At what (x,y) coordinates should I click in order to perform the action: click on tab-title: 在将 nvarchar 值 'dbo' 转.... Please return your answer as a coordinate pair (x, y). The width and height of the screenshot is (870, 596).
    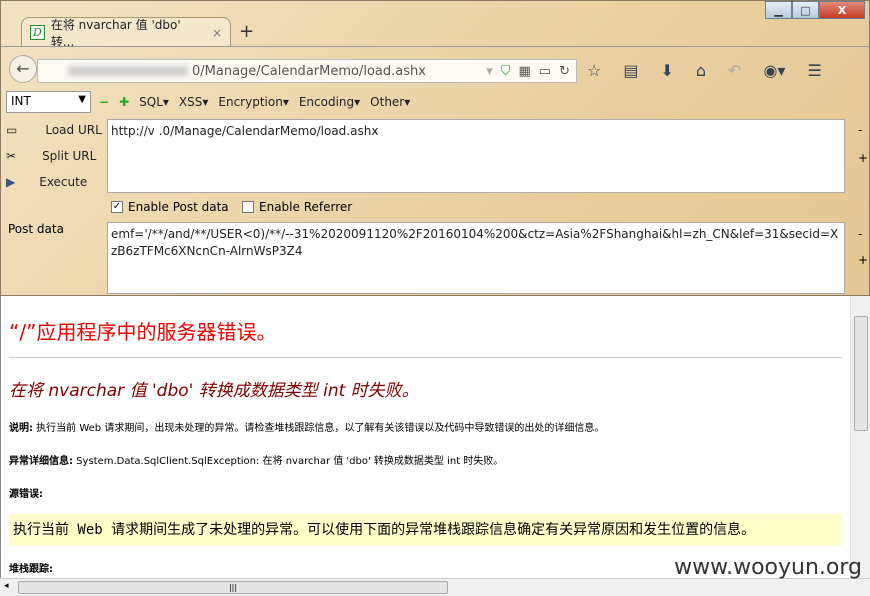
    Looking at the image, I should click on (115, 33).